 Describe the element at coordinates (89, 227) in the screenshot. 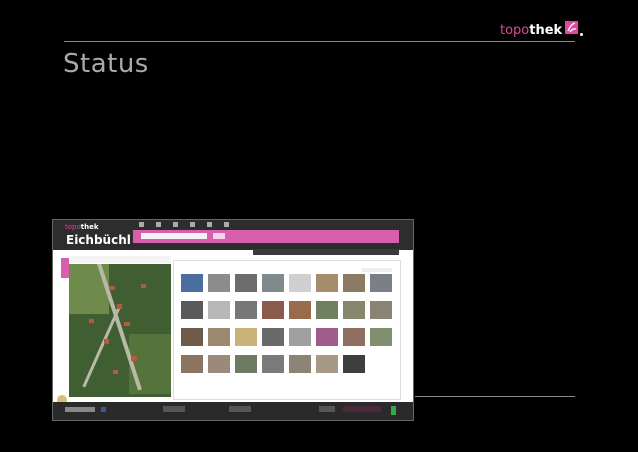

I see `screenshot-brand-thek: thek` at that location.